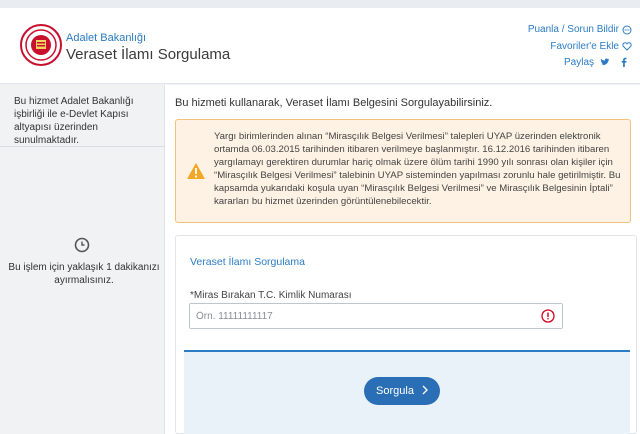 The height and width of the screenshot is (434, 640). I want to click on clock-icon, so click(82, 247).